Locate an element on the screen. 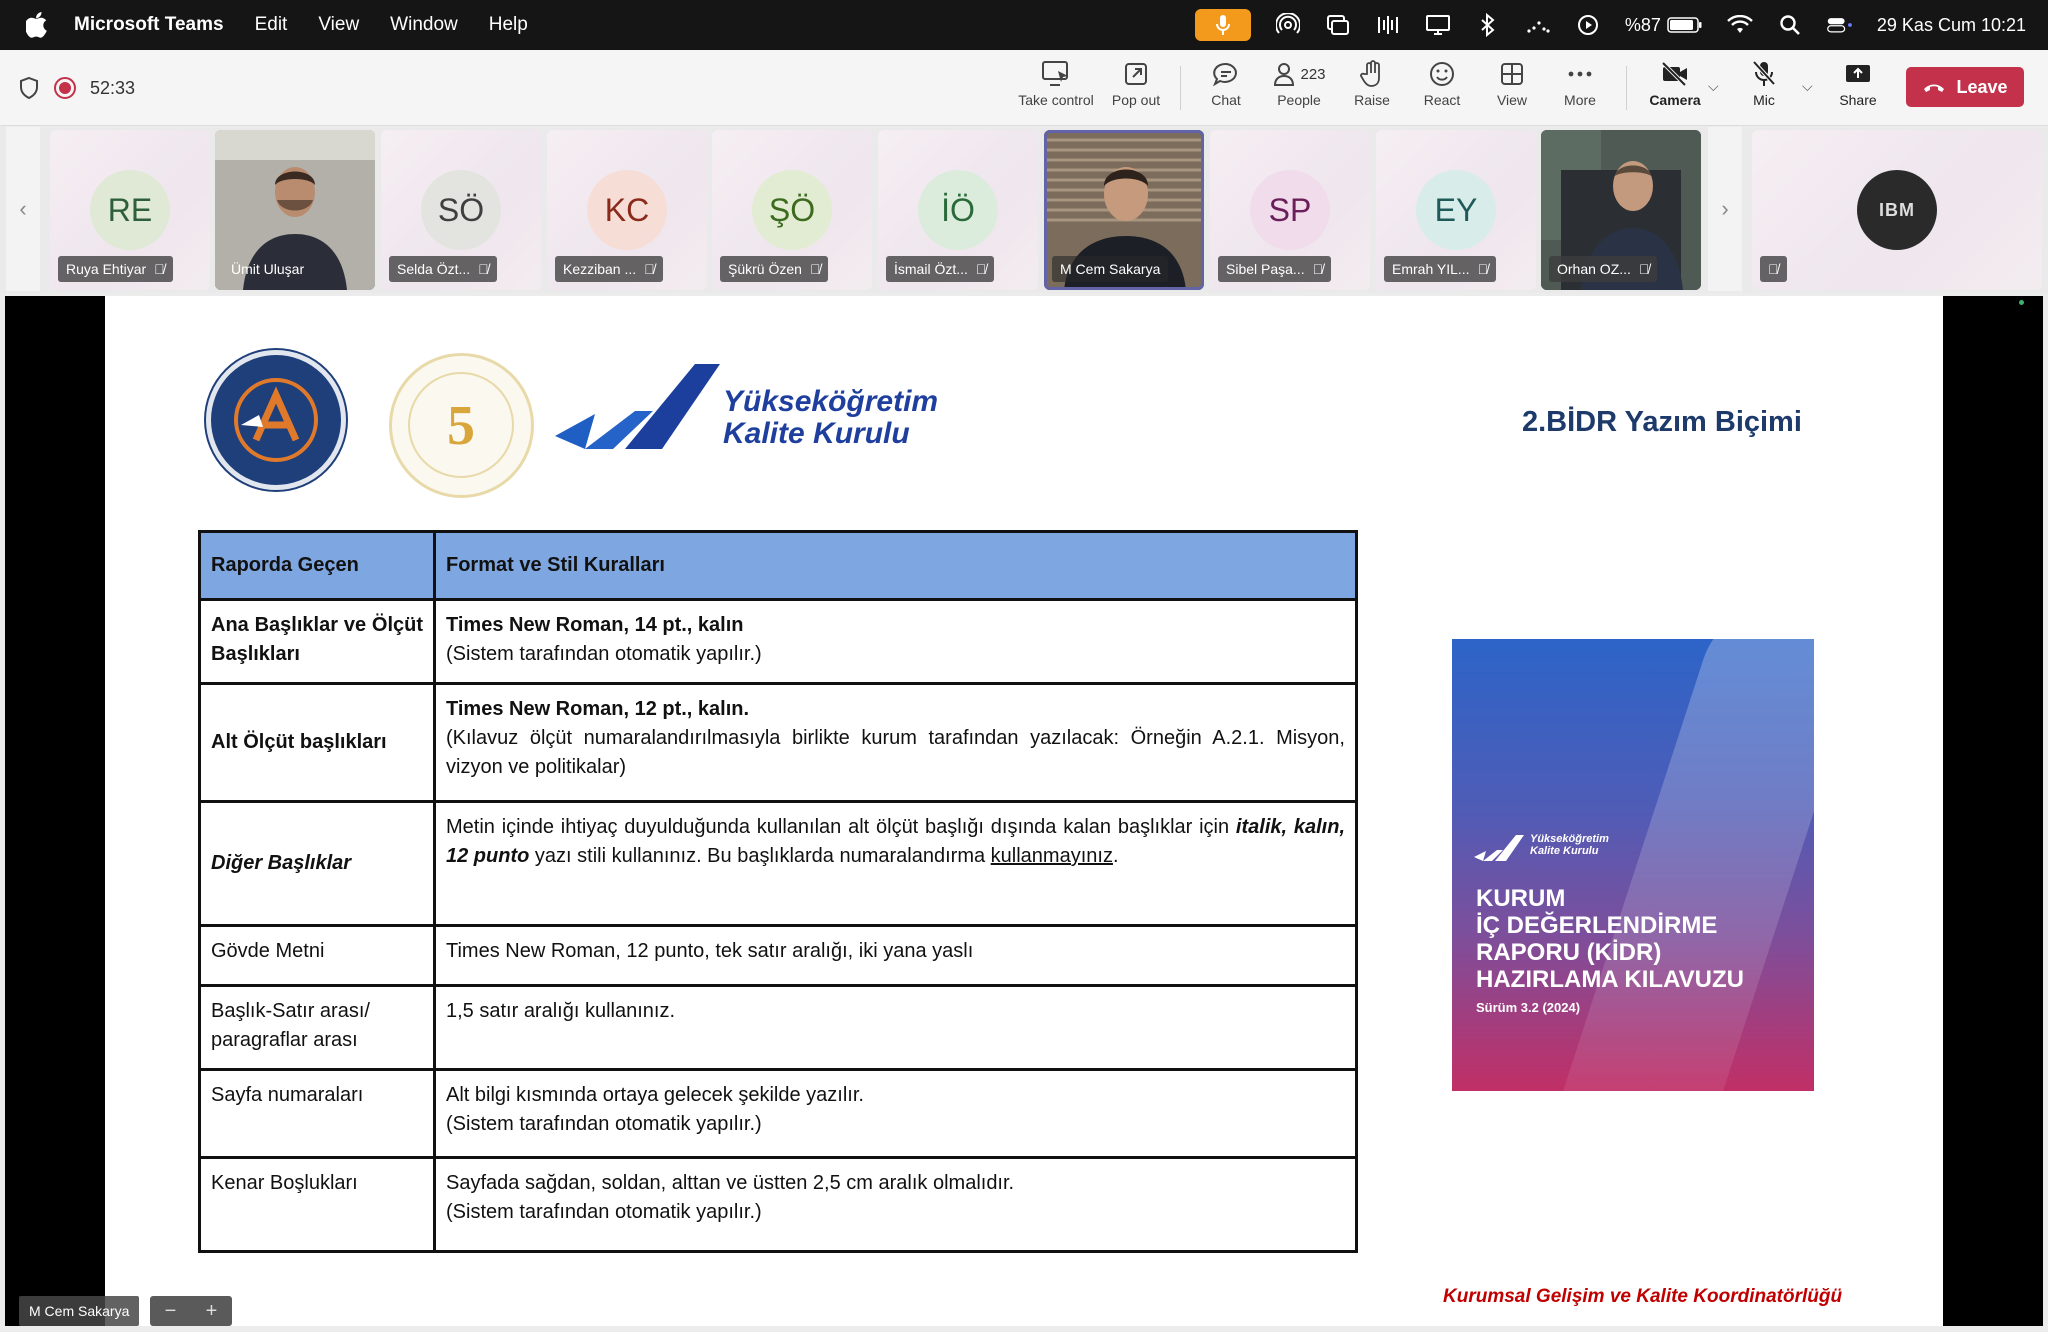  participant-tile: RE Ruya Ehtiyar 🎙̸ is located at coordinates (130, 210).